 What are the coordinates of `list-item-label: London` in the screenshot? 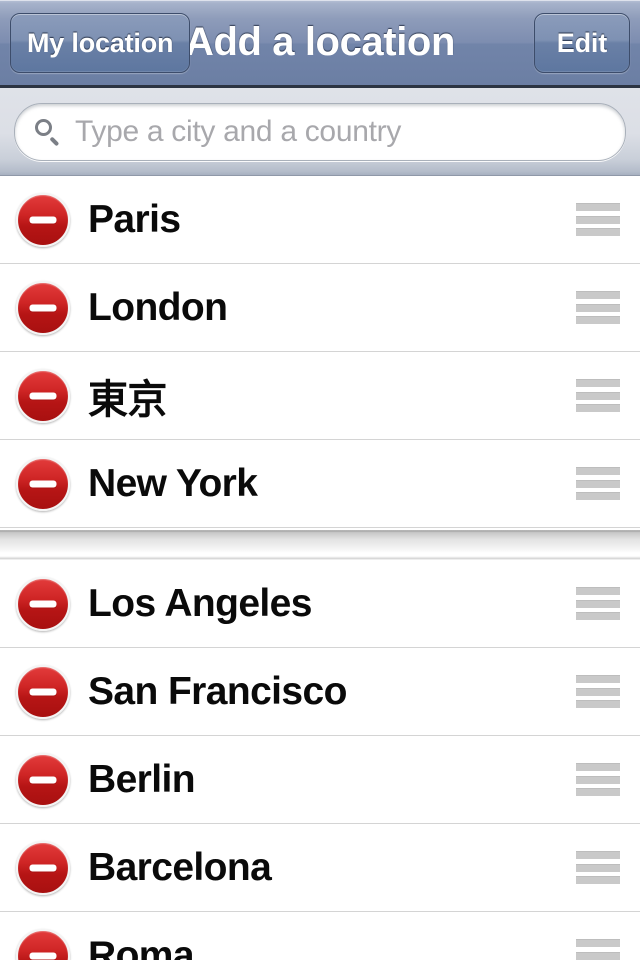 It's located at (158, 307).